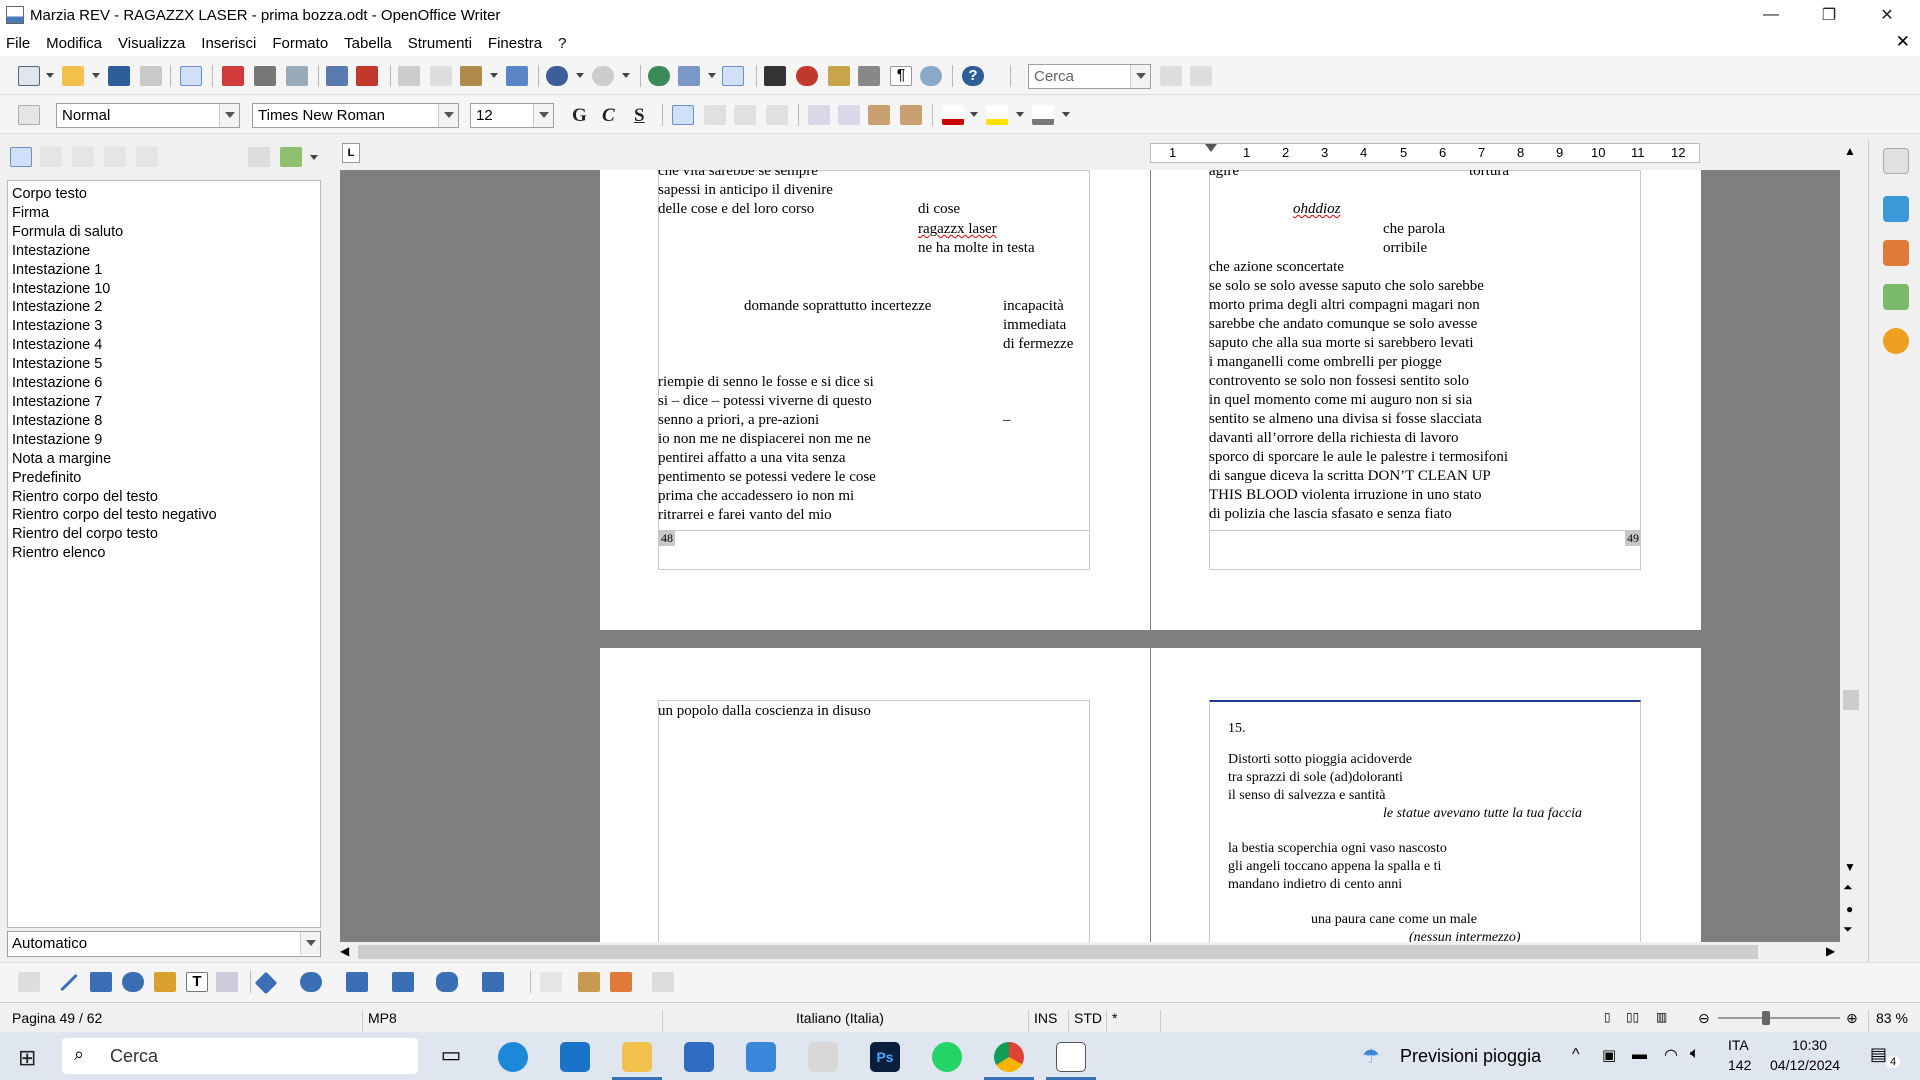  Describe the element at coordinates (164, 459) in the screenshot. I see `style-item: Nota a margine` at that location.